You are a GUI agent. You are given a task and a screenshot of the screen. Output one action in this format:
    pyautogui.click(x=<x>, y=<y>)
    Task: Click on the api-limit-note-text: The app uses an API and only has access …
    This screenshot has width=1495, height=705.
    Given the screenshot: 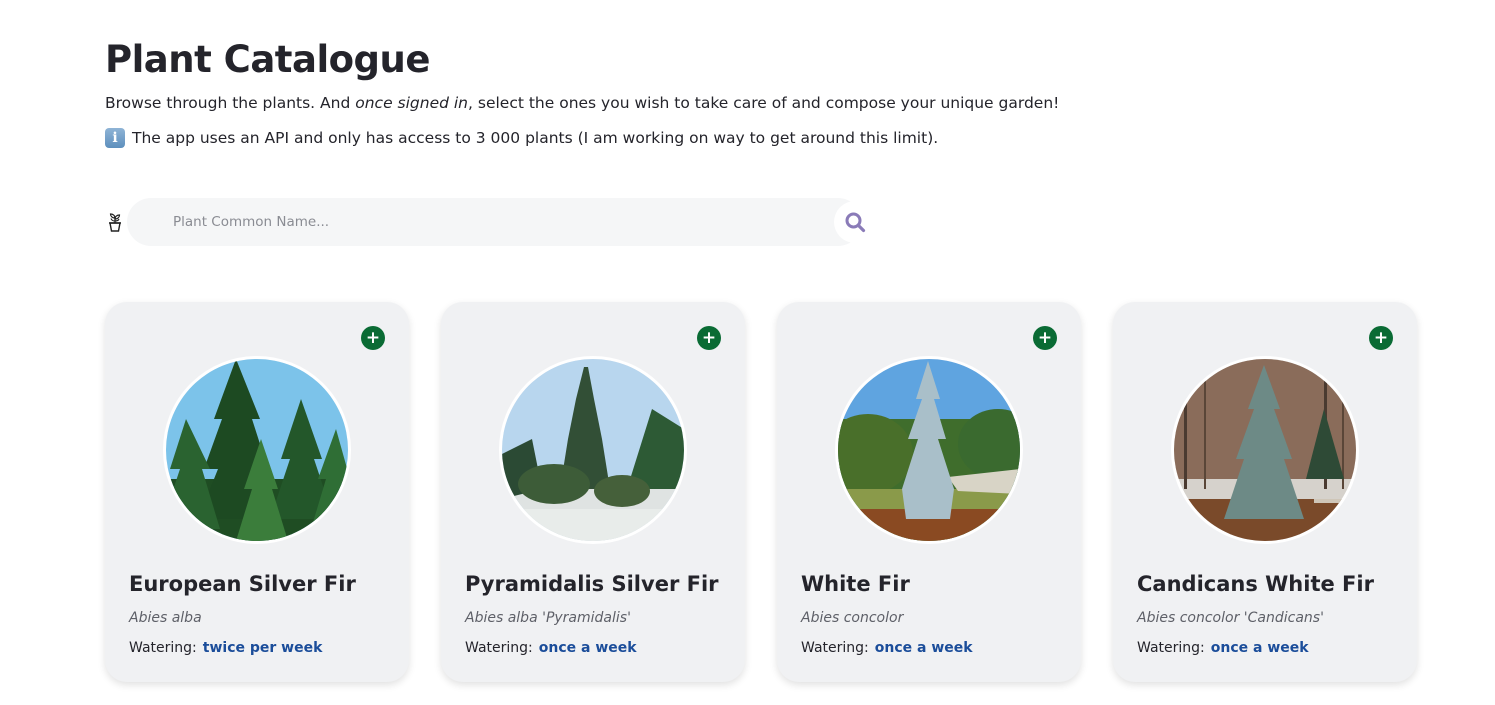 What is the action you would take?
    pyautogui.click(x=535, y=138)
    